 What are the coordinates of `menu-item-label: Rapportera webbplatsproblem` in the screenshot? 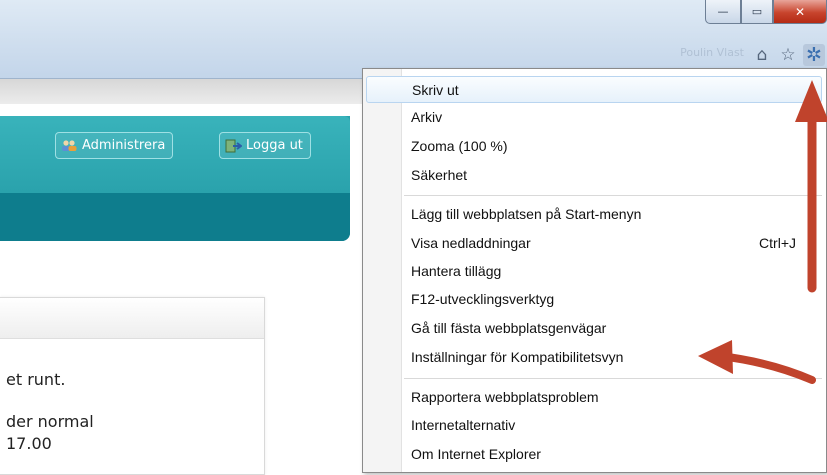 It's located at (505, 396).